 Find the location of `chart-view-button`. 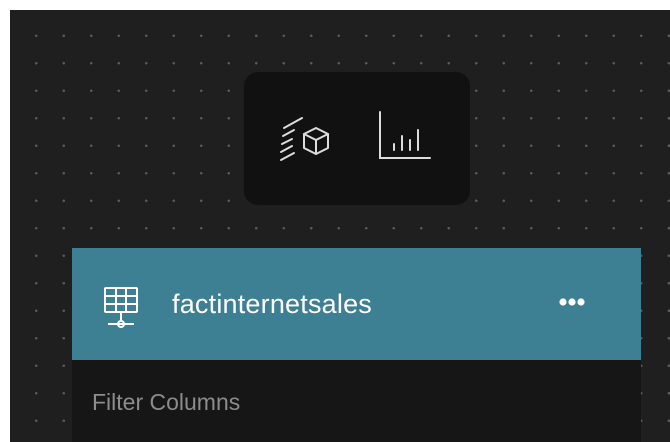

chart-view-button is located at coordinates (405, 138).